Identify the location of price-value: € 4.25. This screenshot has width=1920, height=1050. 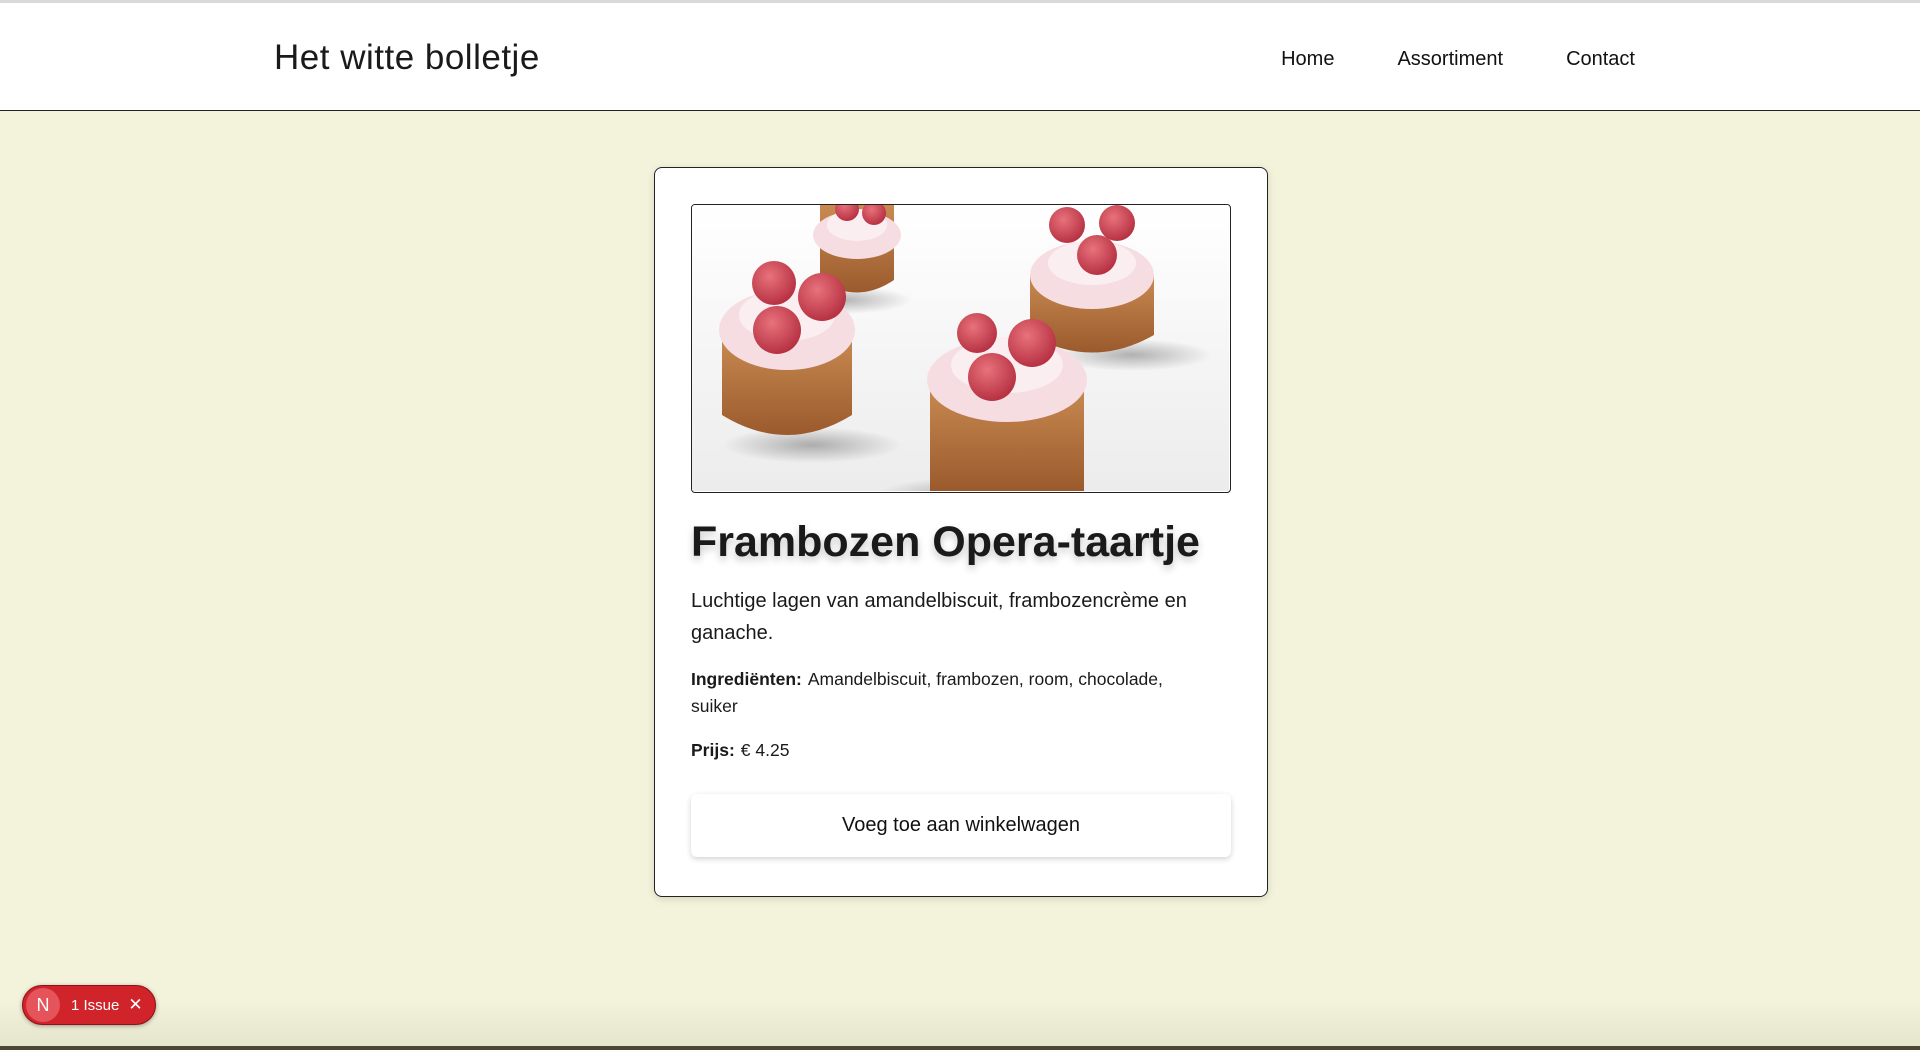
(765, 750).